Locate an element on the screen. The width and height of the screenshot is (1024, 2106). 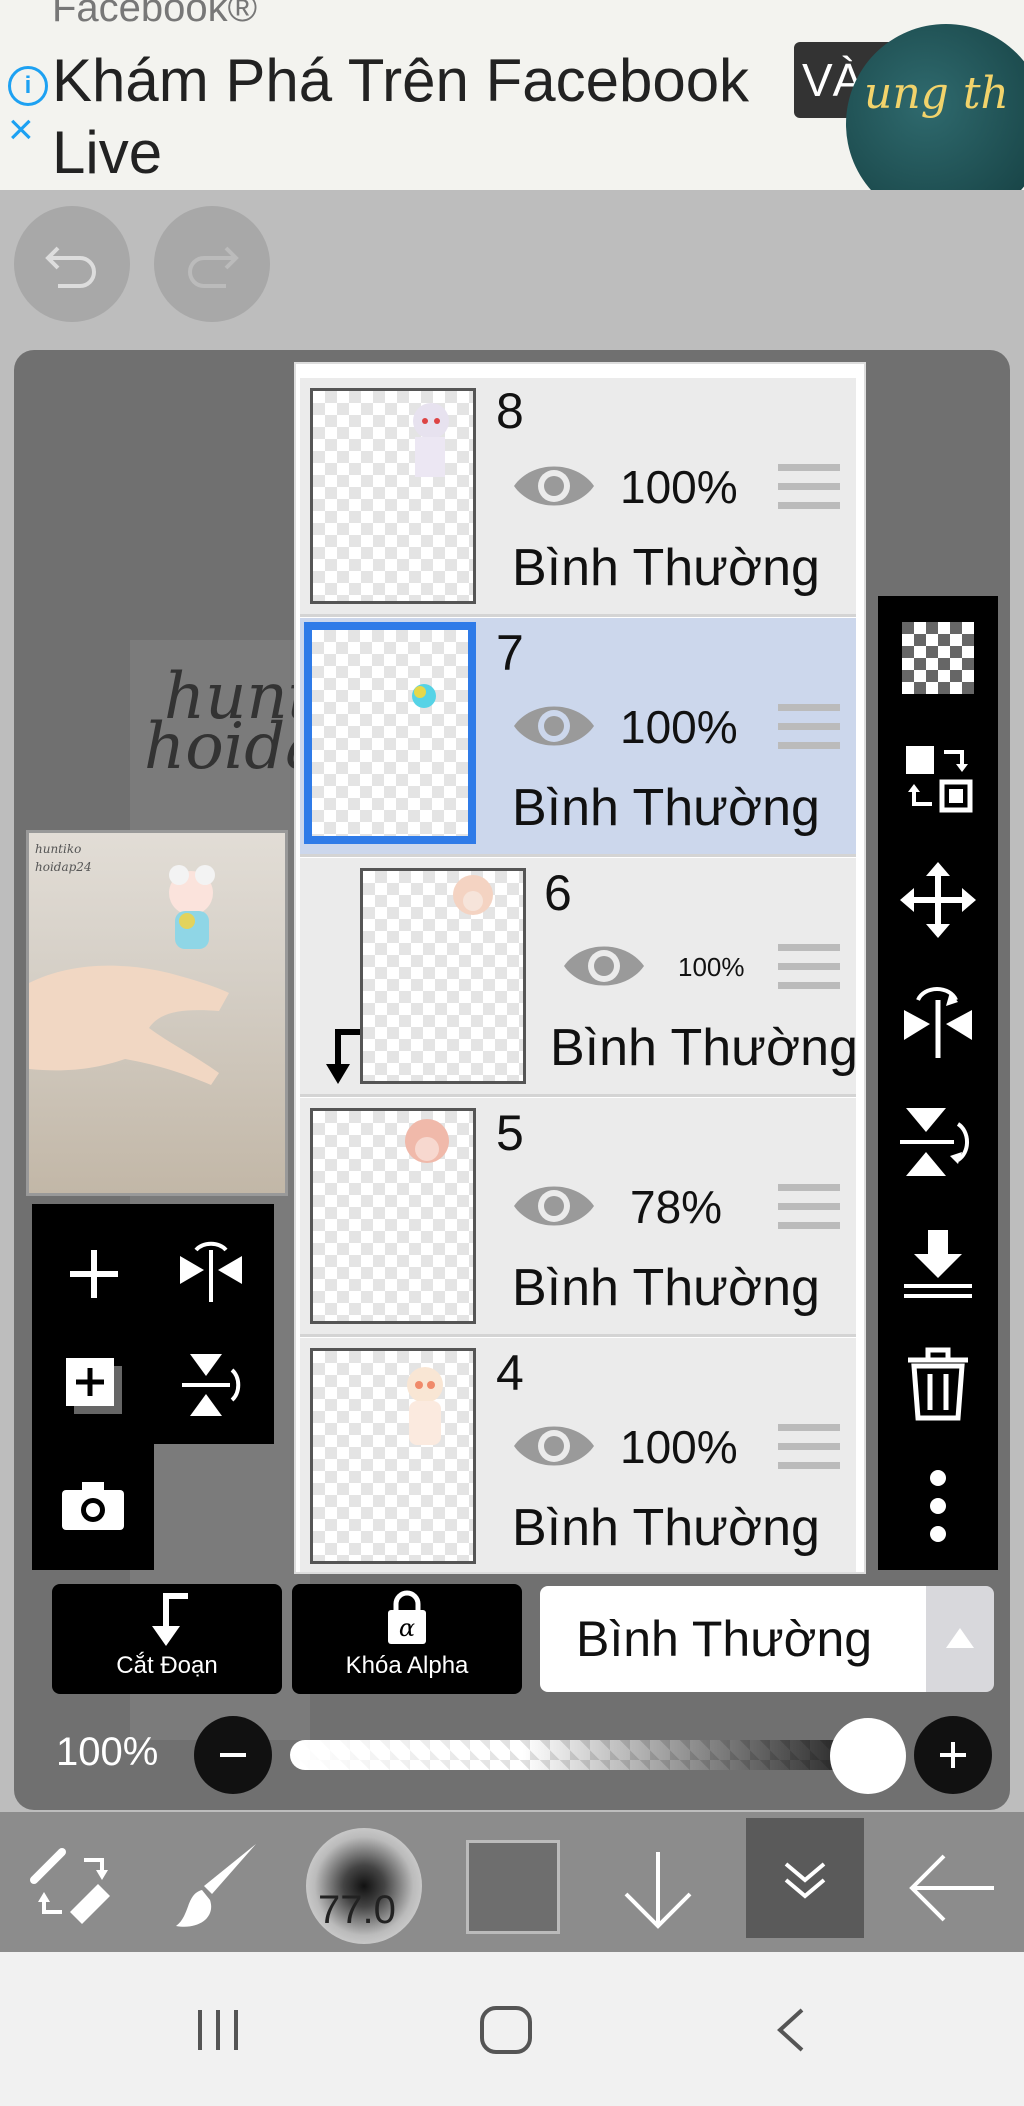
alpha-lock-label: Khóa Alpha is located at coordinates (407, 1665).